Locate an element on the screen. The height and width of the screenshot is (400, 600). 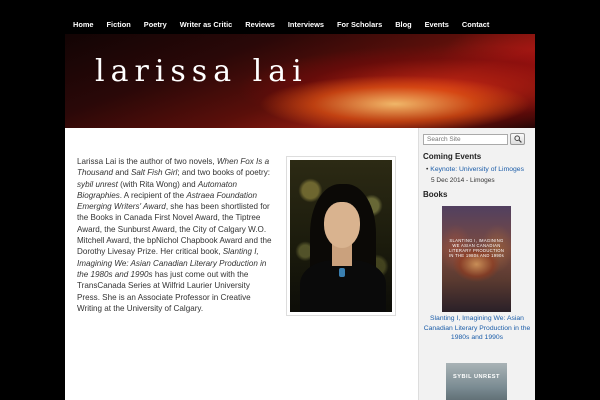
search-button is located at coordinates (517, 139).